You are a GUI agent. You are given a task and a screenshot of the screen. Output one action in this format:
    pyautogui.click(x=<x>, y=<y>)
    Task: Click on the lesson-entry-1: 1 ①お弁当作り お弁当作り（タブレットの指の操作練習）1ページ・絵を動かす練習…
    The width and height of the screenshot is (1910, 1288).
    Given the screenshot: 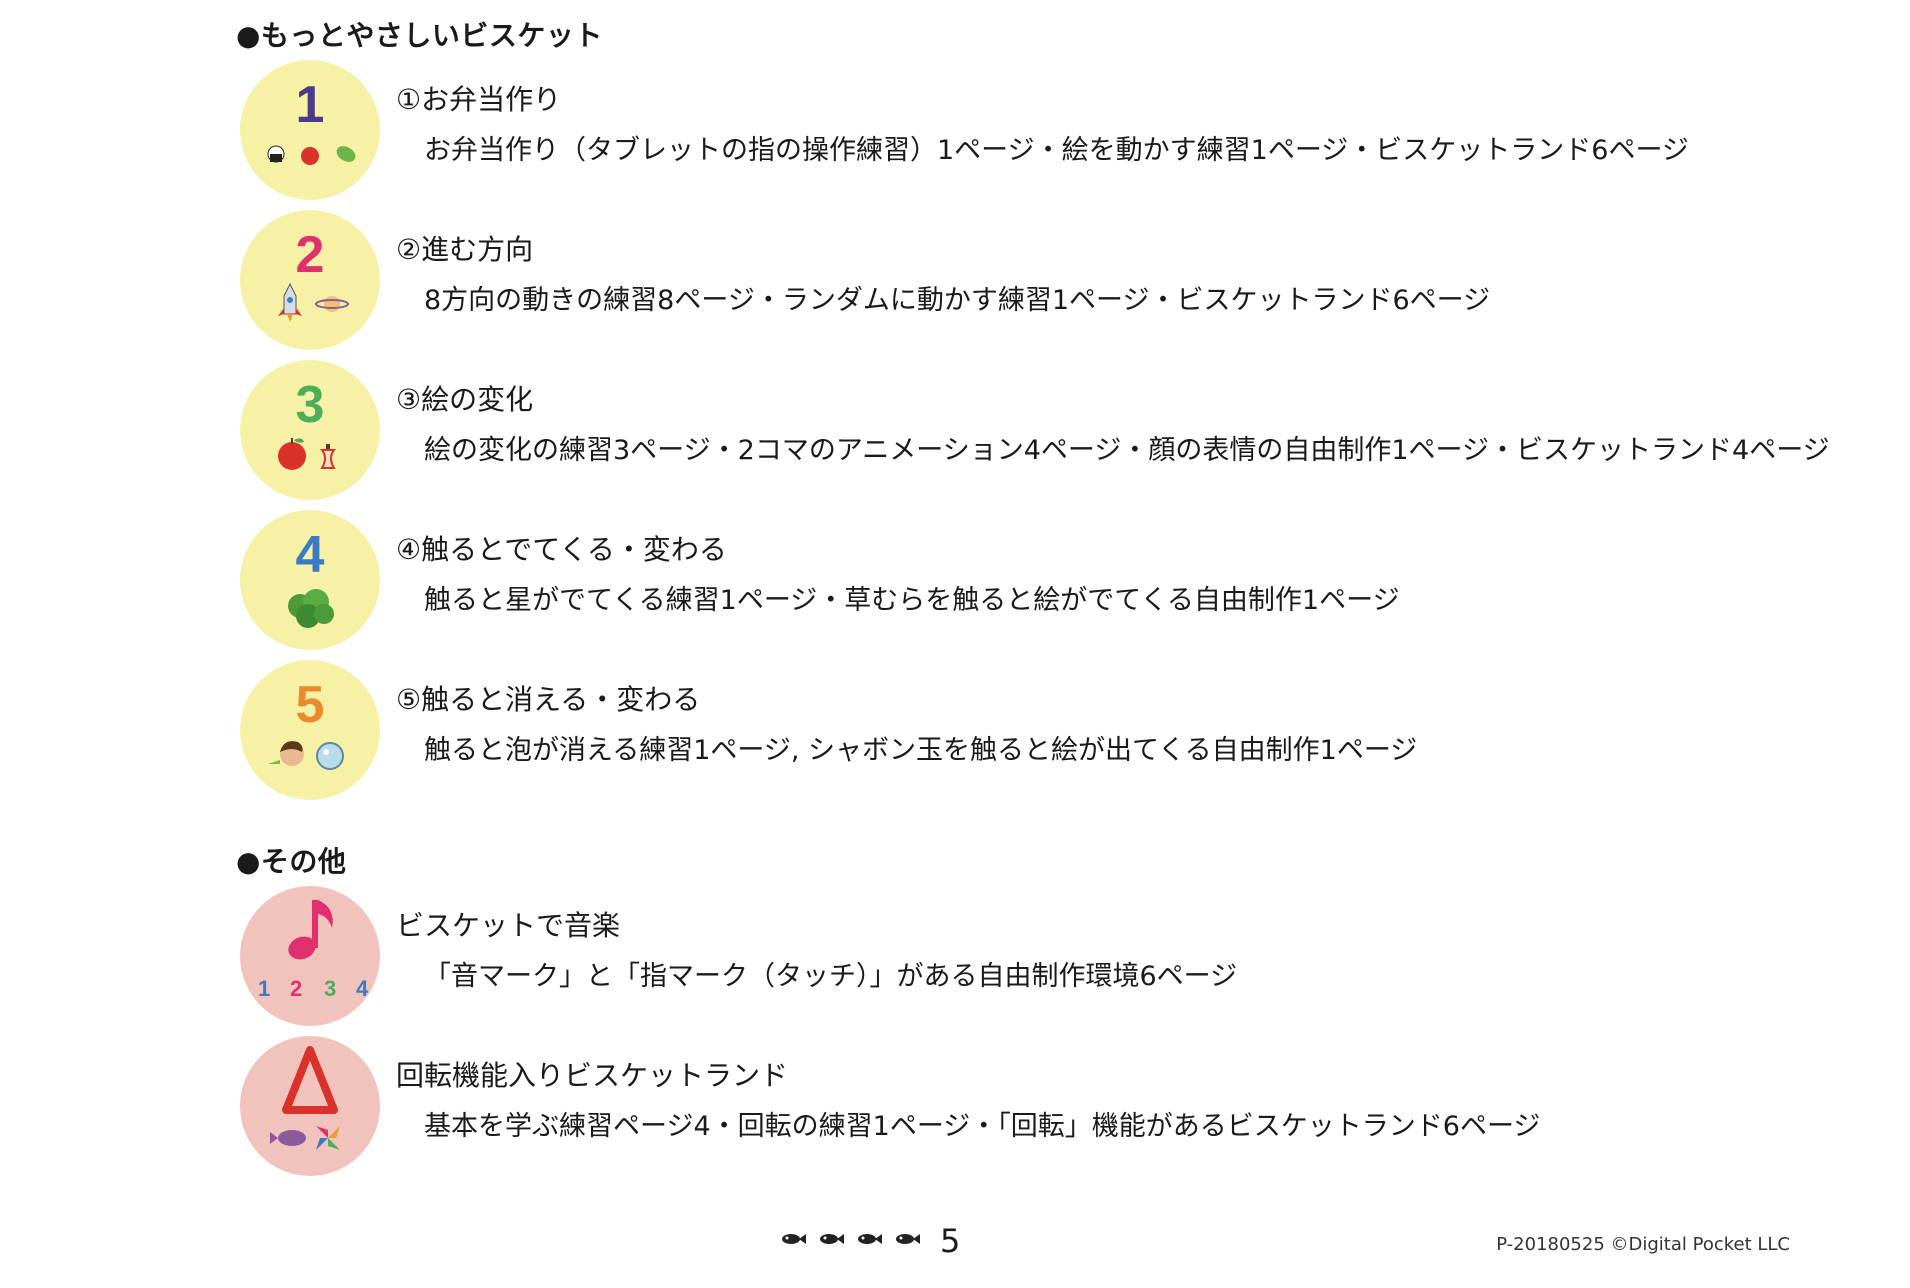 What is the action you would take?
    pyautogui.click(x=1056, y=133)
    